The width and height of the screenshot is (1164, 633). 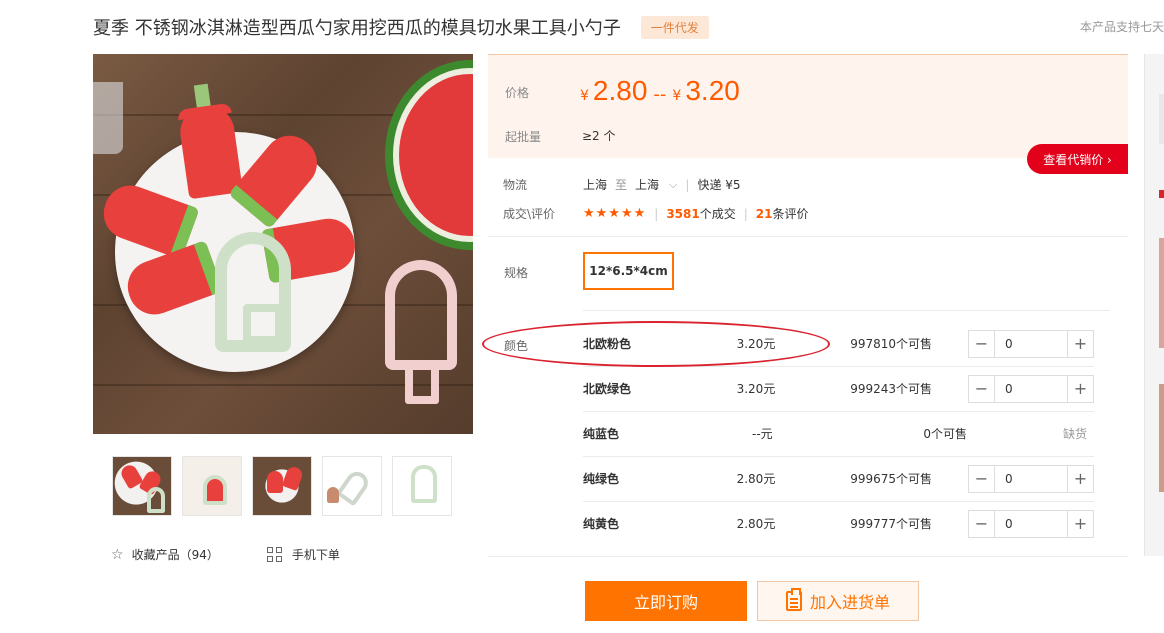 What do you see at coordinates (315, 555) in the screenshot?
I see `mobile-order-label: 手机下单` at bounding box center [315, 555].